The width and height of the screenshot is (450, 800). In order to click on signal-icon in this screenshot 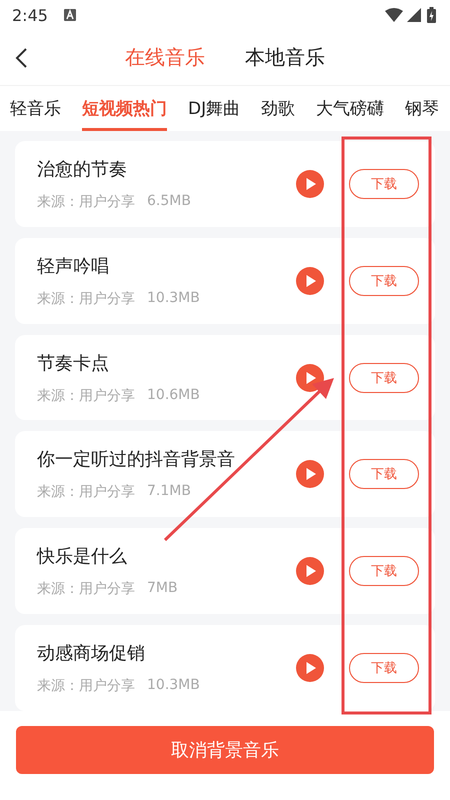, I will do `click(414, 15)`.